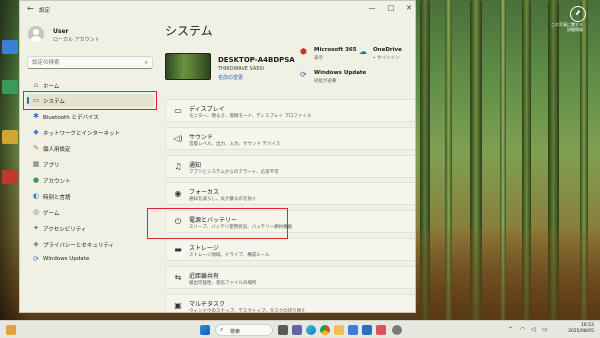 The height and width of the screenshot is (338, 600). What do you see at coordinates (51, 86) in the screenshot?
I see `sidebar-item-label: ホーム` at bounding box center [51, 86].